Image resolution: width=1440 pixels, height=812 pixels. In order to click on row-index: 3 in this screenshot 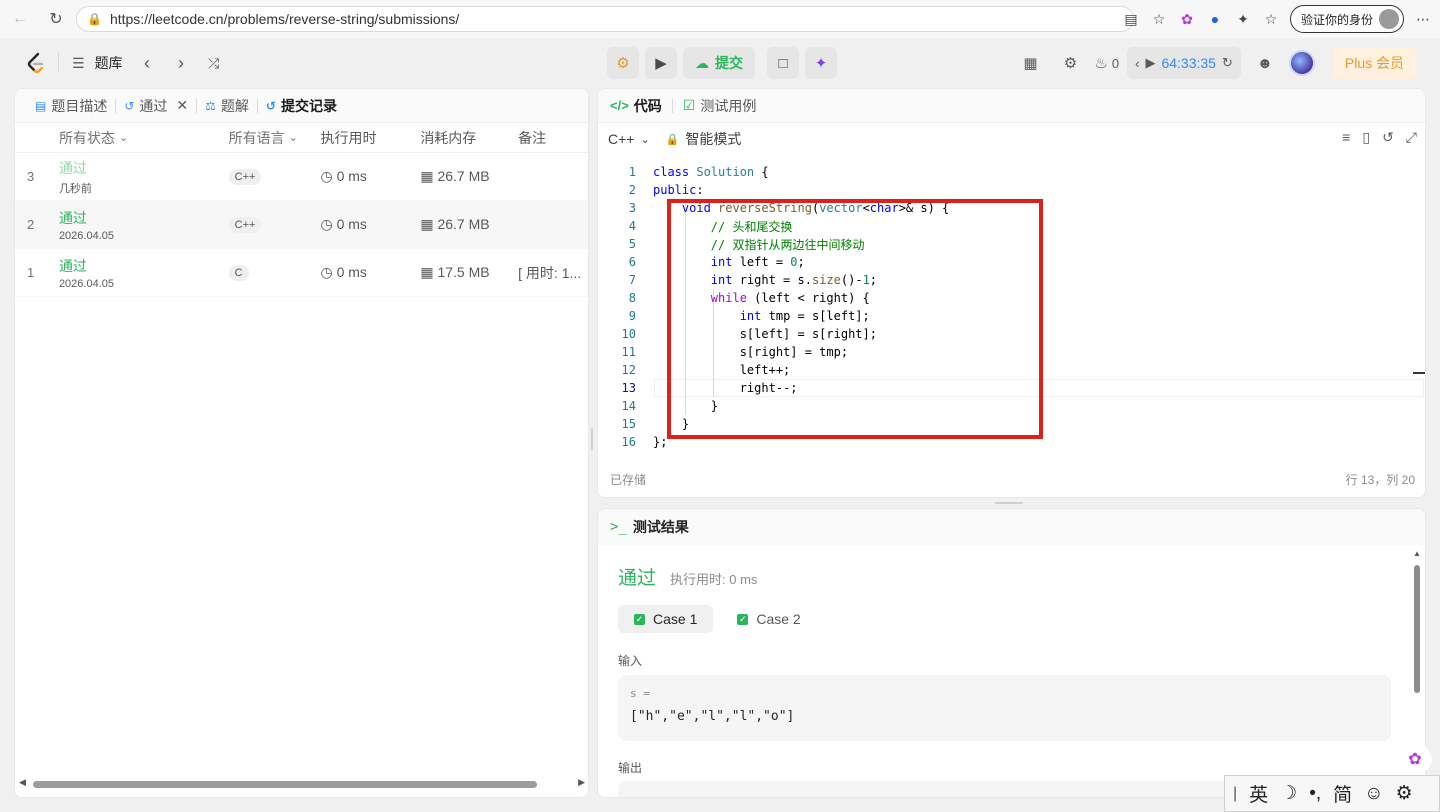, I will do `click(31, 176)`.